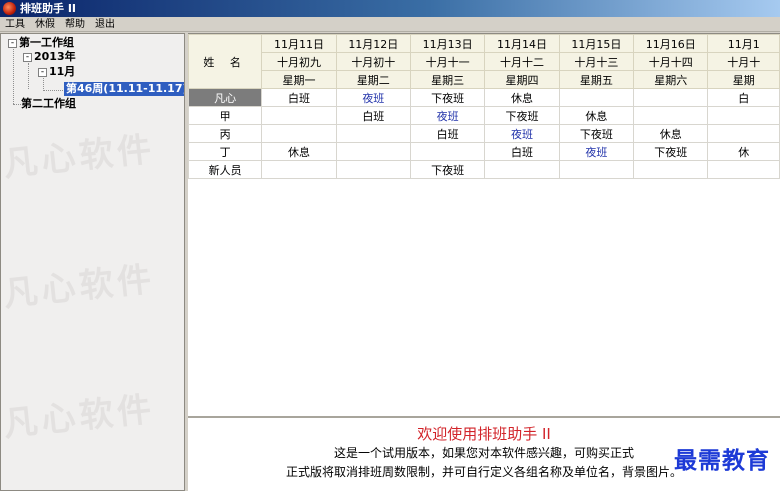  I want to click on date-header: 11月14日, so click(522, 43).